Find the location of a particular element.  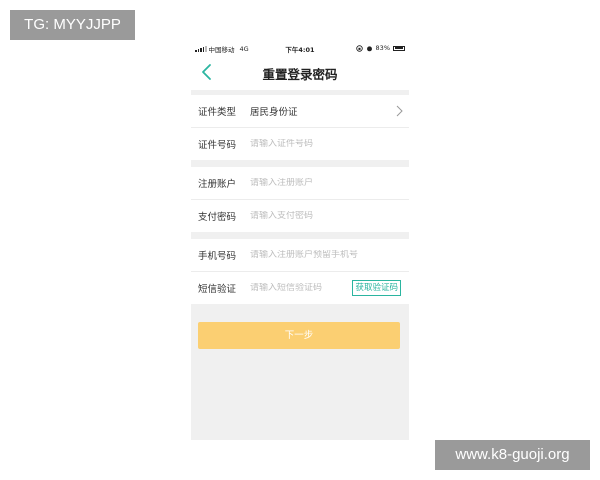

sms-code-input is located at coordinates (296, 288).